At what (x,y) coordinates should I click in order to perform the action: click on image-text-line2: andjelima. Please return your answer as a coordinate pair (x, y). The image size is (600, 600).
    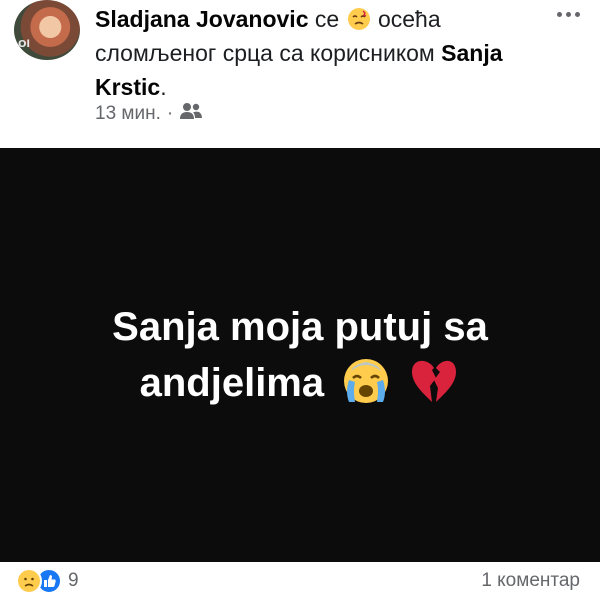
    Looking at the image, I should click on (232, 383).